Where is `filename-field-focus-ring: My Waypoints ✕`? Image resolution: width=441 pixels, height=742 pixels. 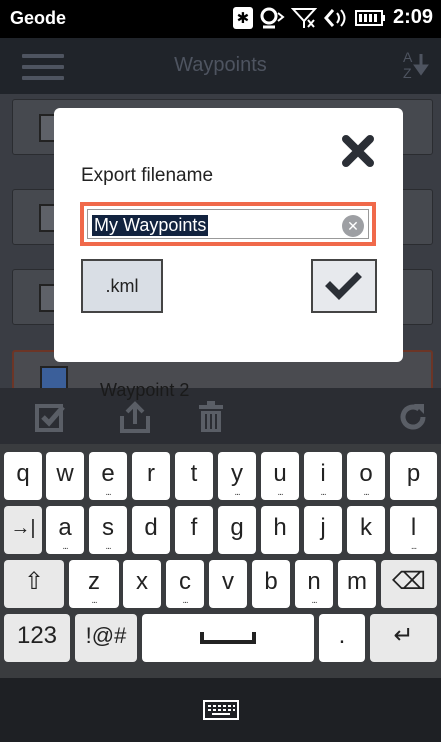 filename-field-focus-ring: My Waypoints ✕ is located at coordinates (228, 224).